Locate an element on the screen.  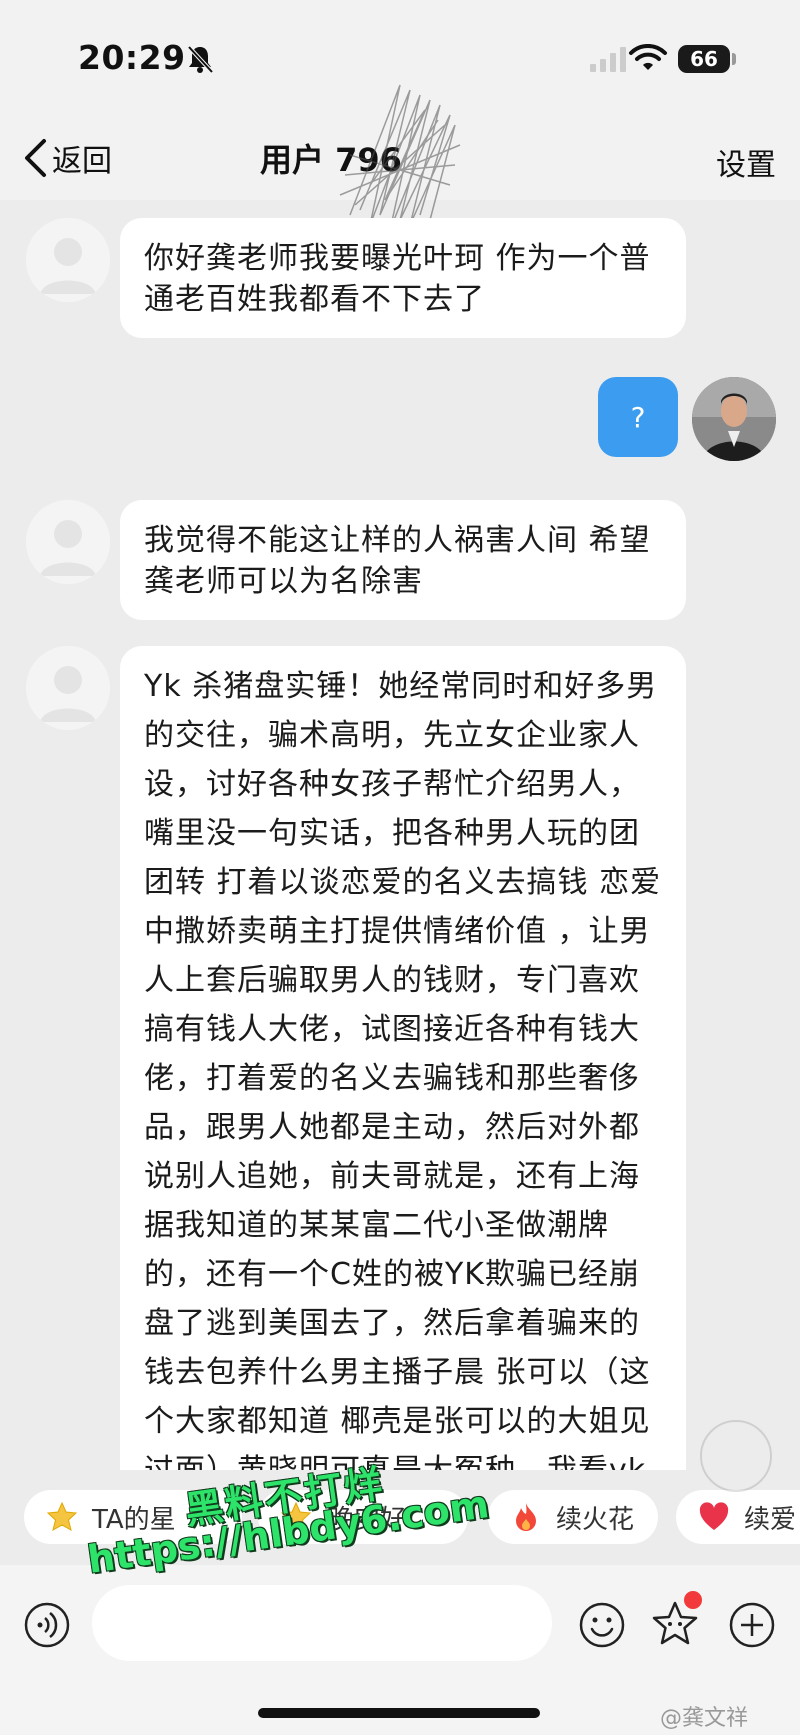
message-bubble-incoming: 你好龚老师我要曝光叶珂 作为一个普通老百姓我都看不下去了 is located at coordinates (403, 278).